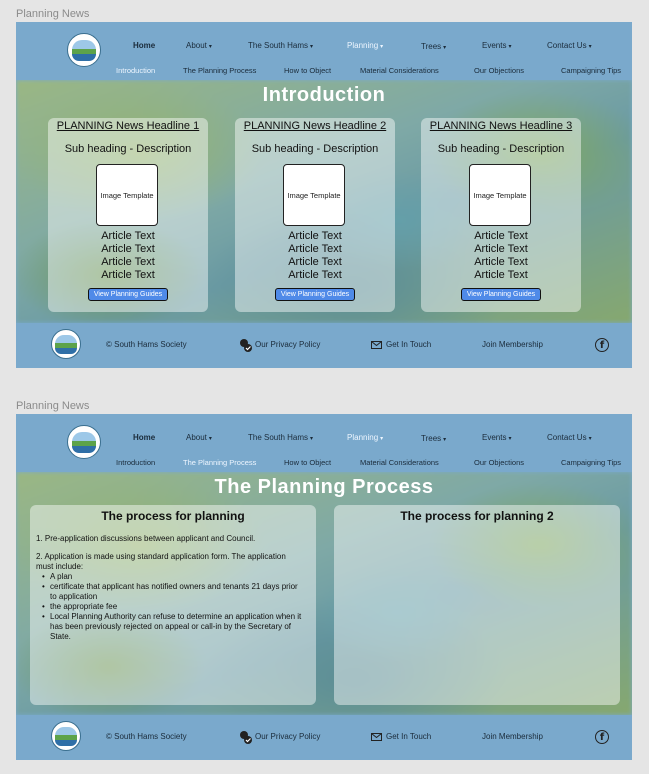 The height and width of the screenshot is (774, 649). Describe the element at coordinates (477, 605) in the screenshot. I see `process-panel-2: The process for planning 2` at that location.